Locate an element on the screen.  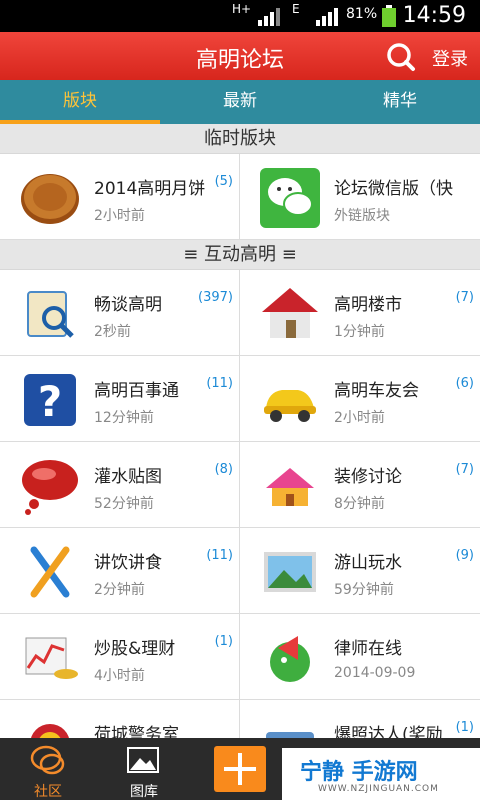
status-bar: H+ E 81% 14:59 is located at coordinates (240, 16).